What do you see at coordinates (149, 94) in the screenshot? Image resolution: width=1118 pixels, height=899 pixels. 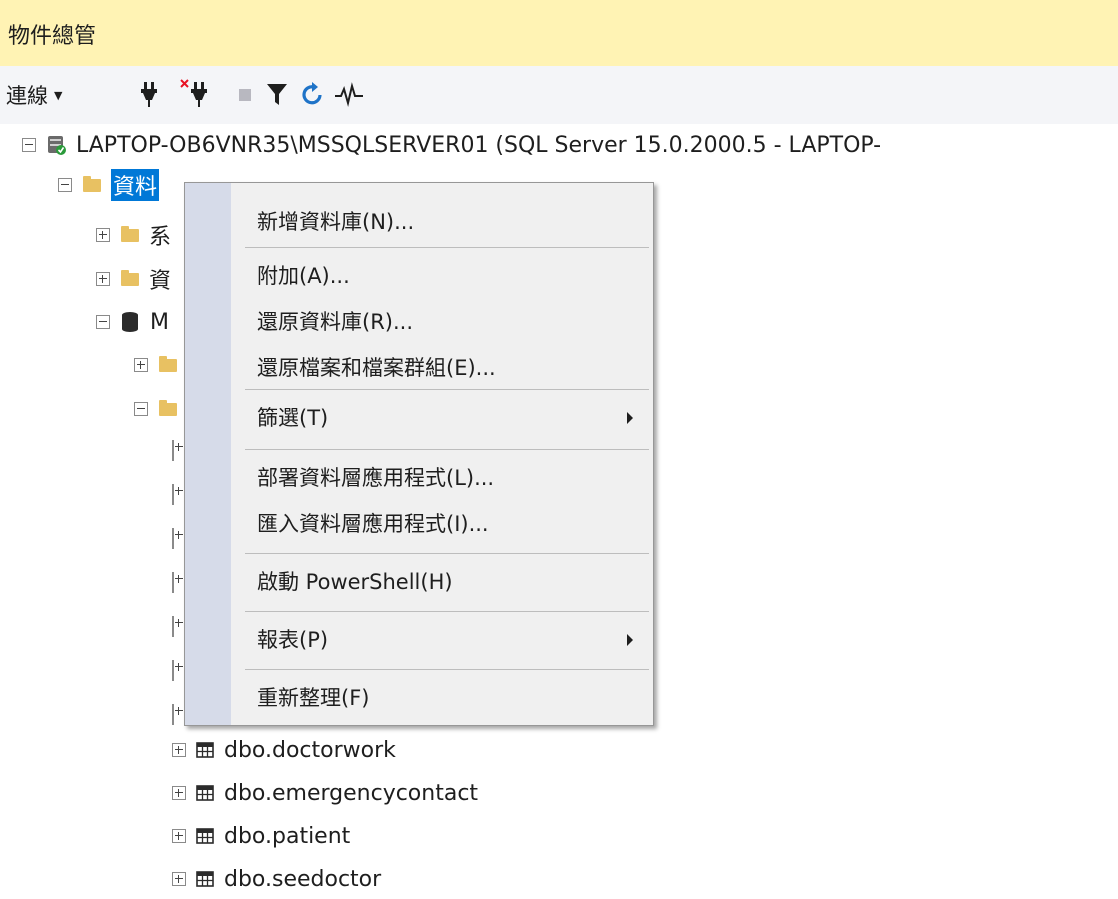 I see `connect-plug-icon` at bounding box center [149, 94].